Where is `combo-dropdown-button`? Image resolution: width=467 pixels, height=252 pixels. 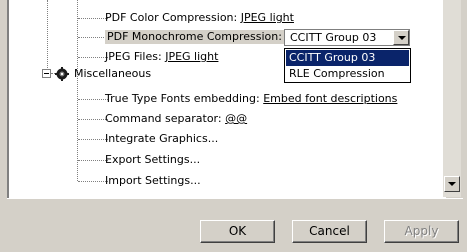 combo-dropdown-button is located at coordinates (401, 37).